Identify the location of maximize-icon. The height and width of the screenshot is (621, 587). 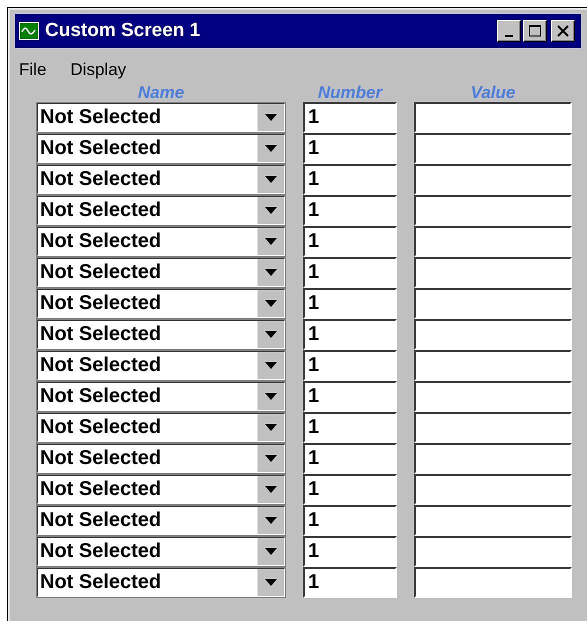
(535, 31).